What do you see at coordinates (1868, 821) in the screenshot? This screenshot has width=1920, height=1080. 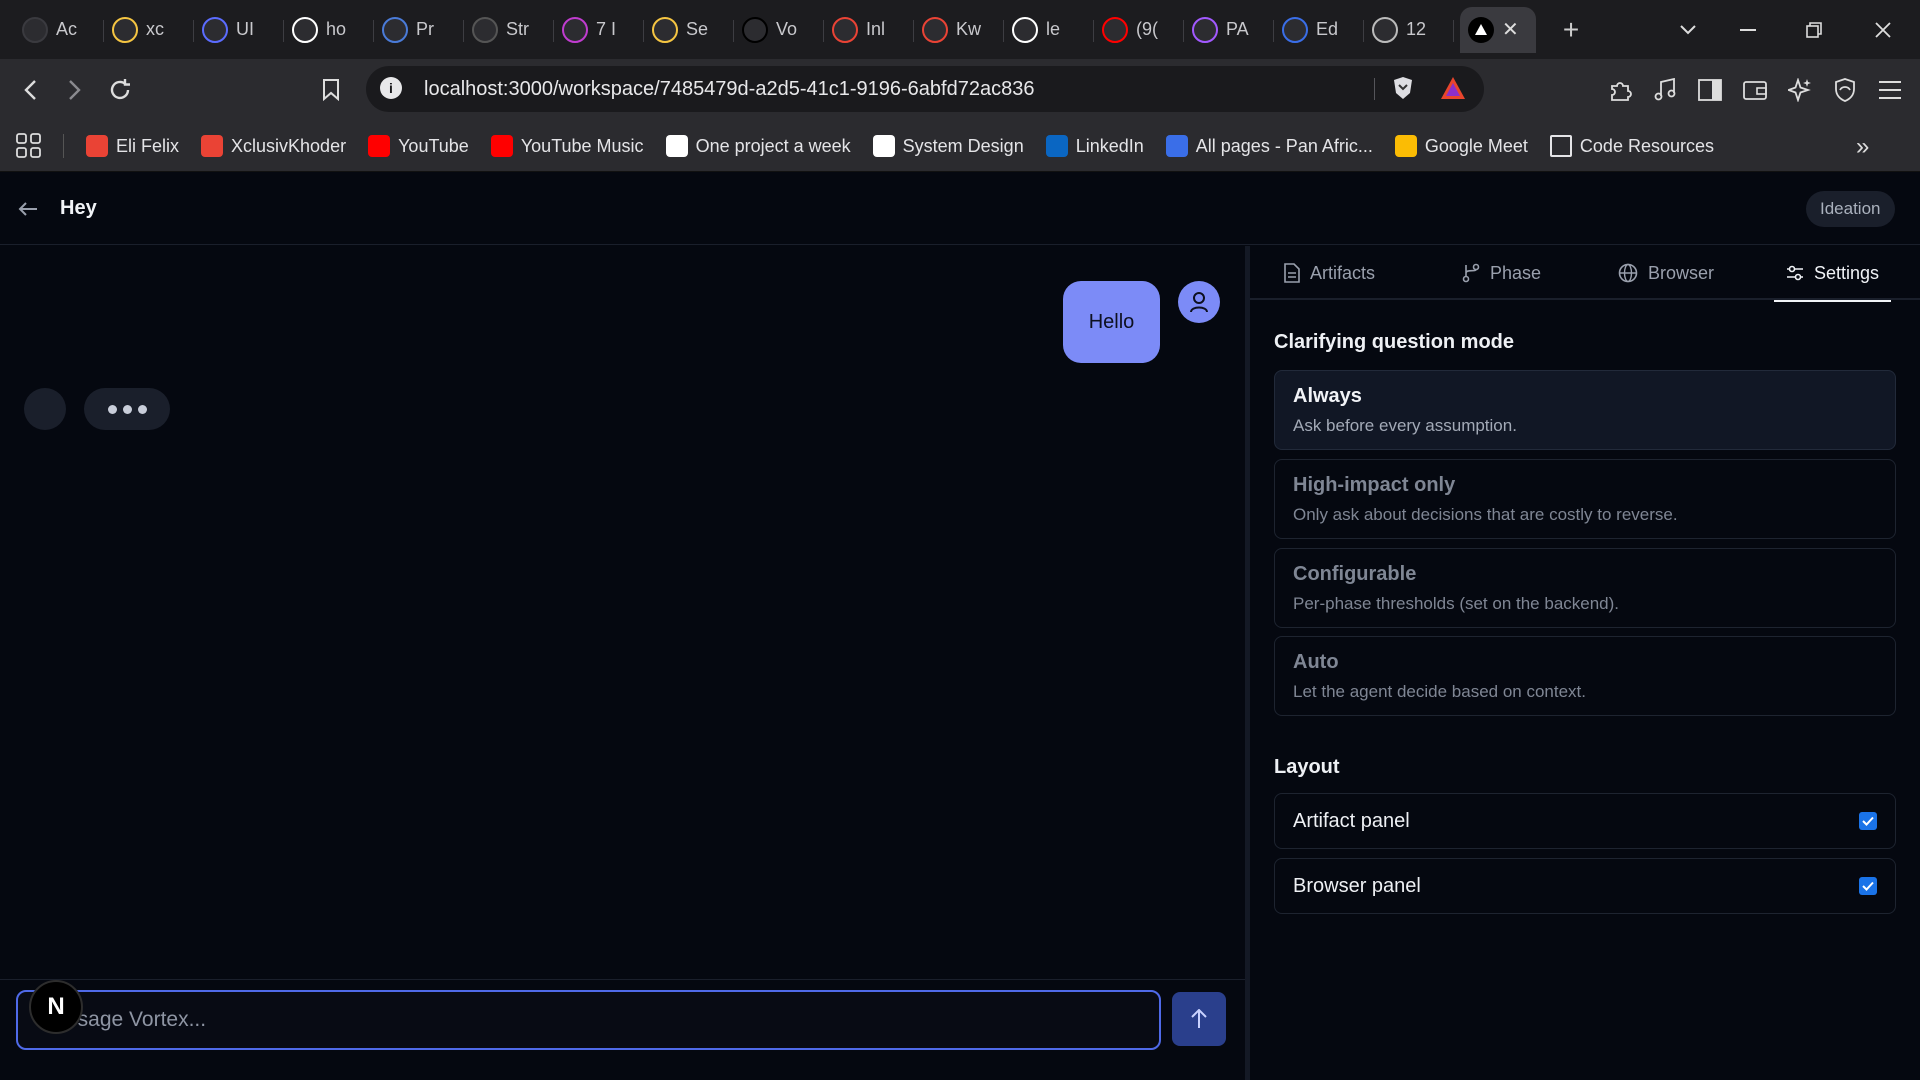 I see `artifact-panel-checkbox` at bounding box center [1868, 821].